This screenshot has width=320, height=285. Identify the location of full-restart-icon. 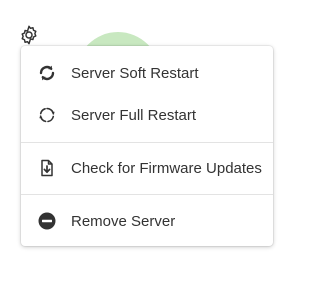
(47, 115).